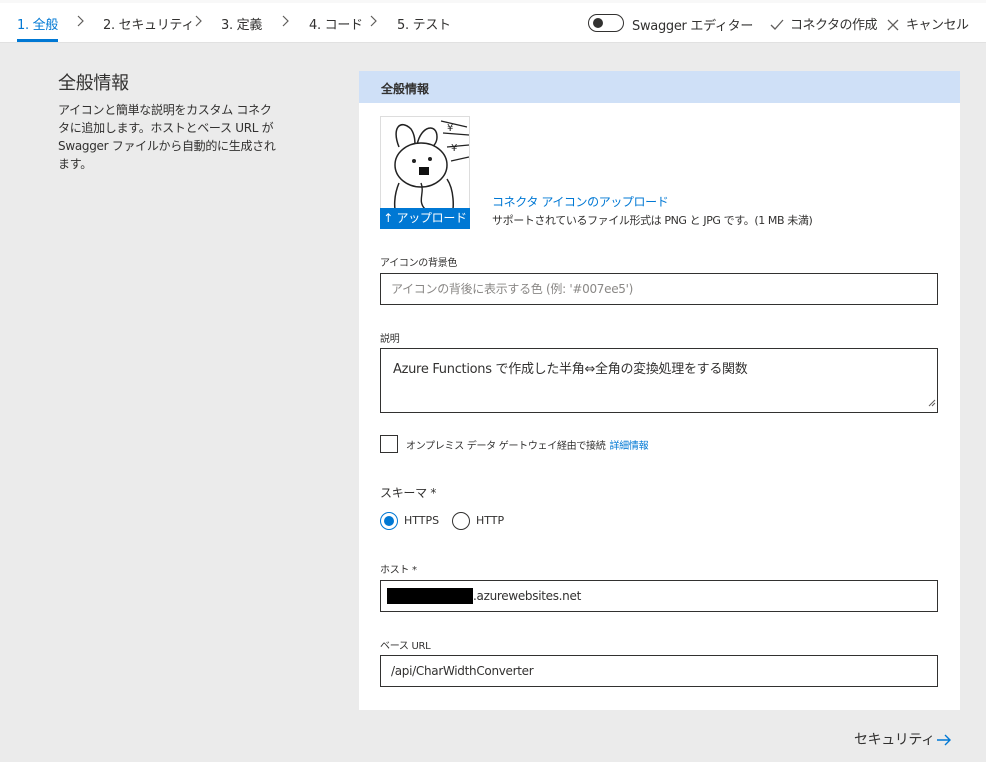  Describe the element at coordinates (606, 23) in the screenshot. I see `swagger-editor-toggle` at that location.